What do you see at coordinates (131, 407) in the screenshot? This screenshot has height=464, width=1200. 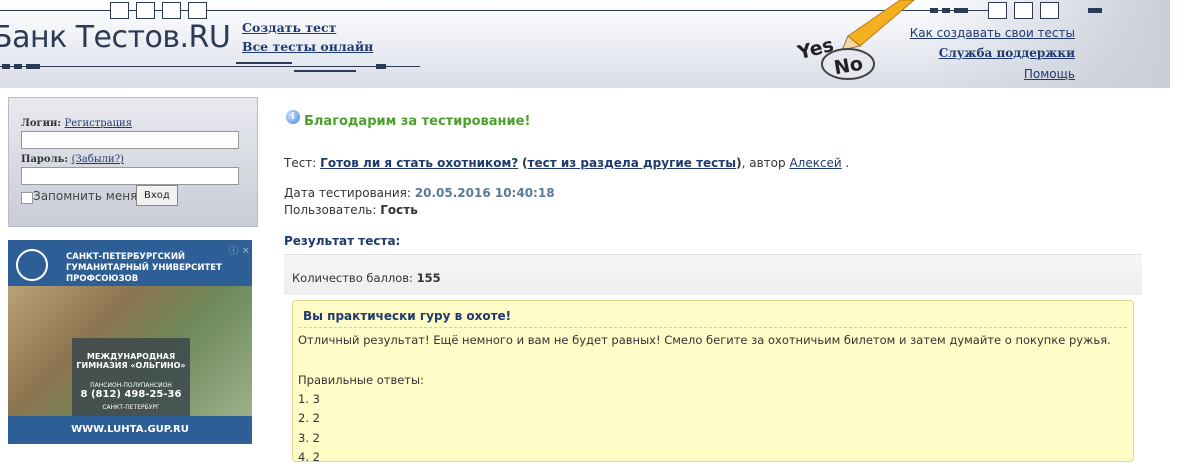 I see `ad-city: Санкт-Петербург` at bounding box center [131, 407].